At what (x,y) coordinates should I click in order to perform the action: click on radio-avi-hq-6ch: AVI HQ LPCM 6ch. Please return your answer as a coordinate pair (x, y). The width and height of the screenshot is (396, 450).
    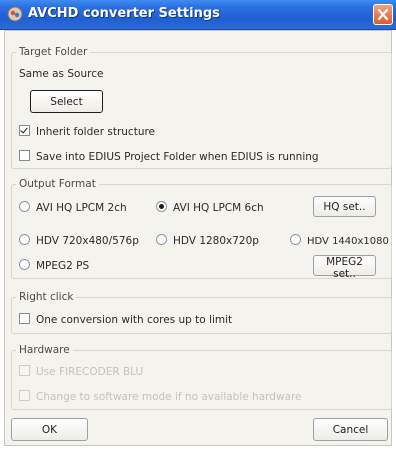
    Looking at the image, I should click on (210, 207).